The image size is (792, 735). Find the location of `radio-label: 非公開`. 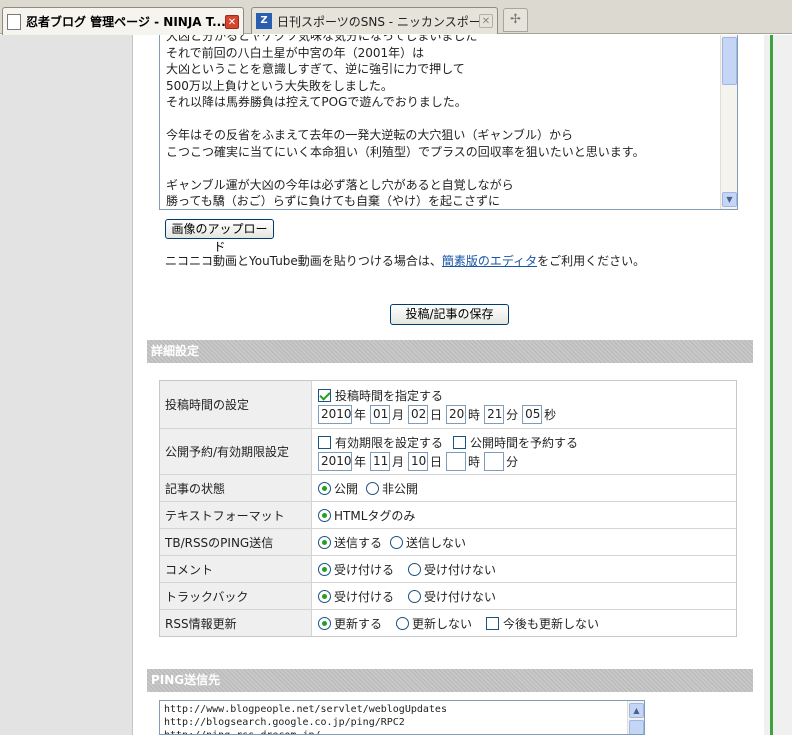

radio-label: 非公開 is located at coordinates (400, 488).